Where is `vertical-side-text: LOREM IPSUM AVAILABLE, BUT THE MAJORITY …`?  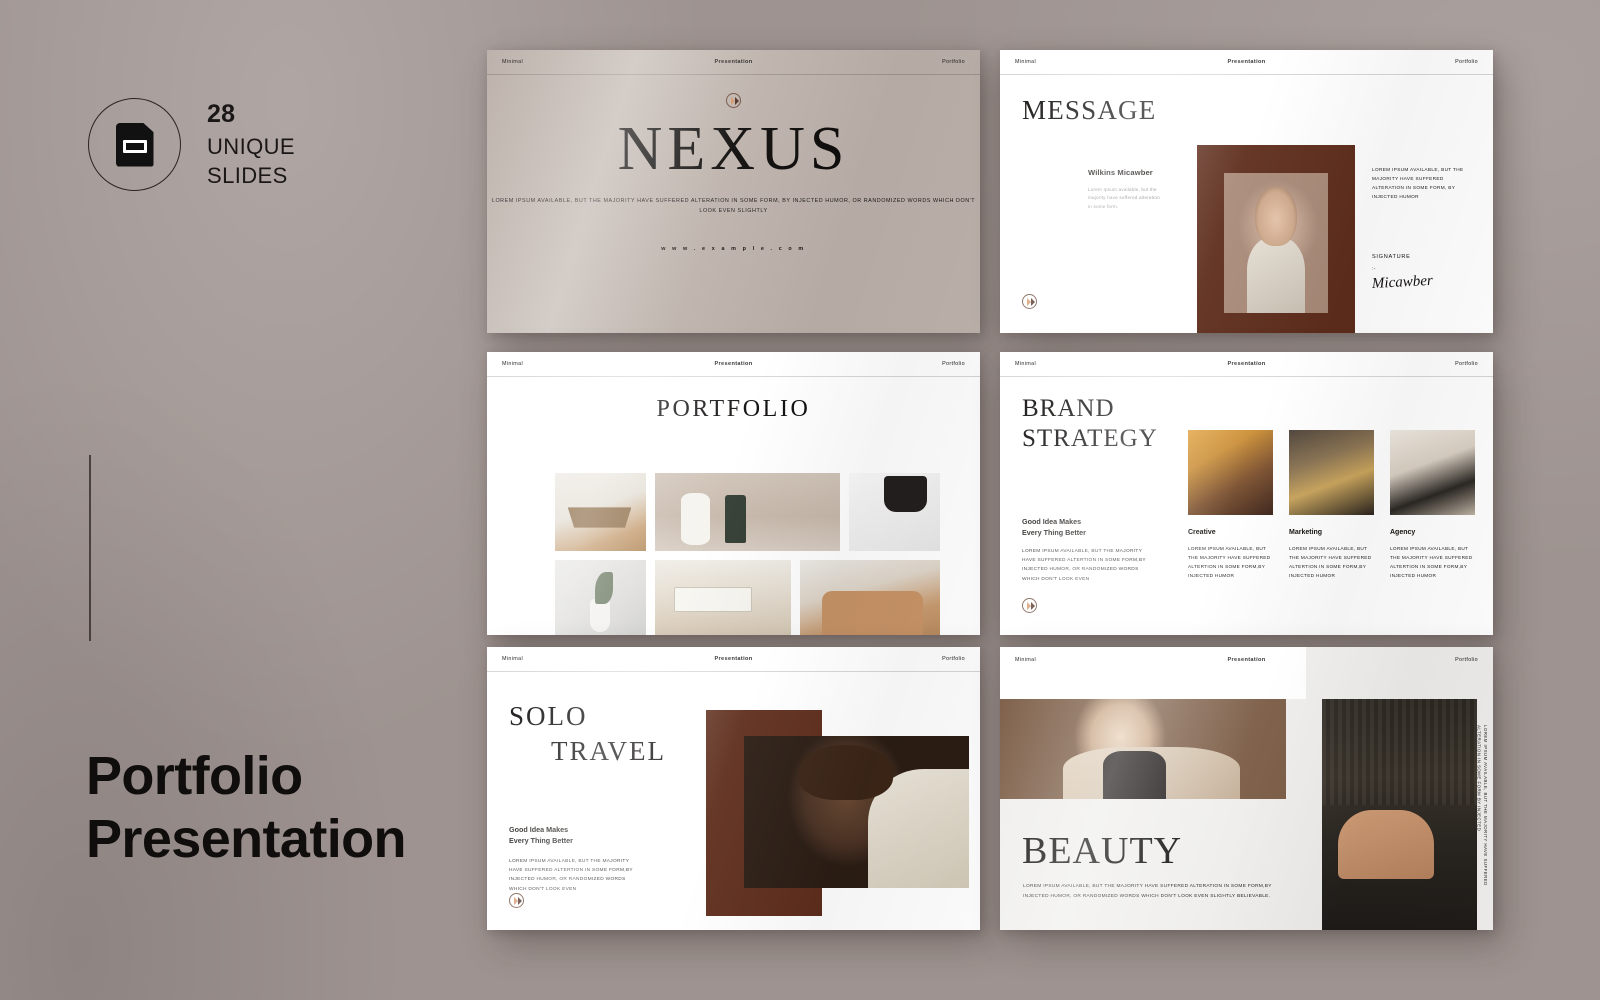 vertical-side-text: LOREM IPSUM AVAILABLE, BUT THE MAJORITY … is located at coordinates (1482, 805).